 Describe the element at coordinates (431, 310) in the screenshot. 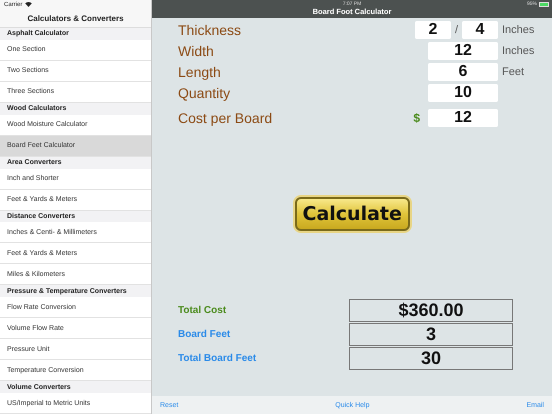

I see `result-value: $360.00` at that location.